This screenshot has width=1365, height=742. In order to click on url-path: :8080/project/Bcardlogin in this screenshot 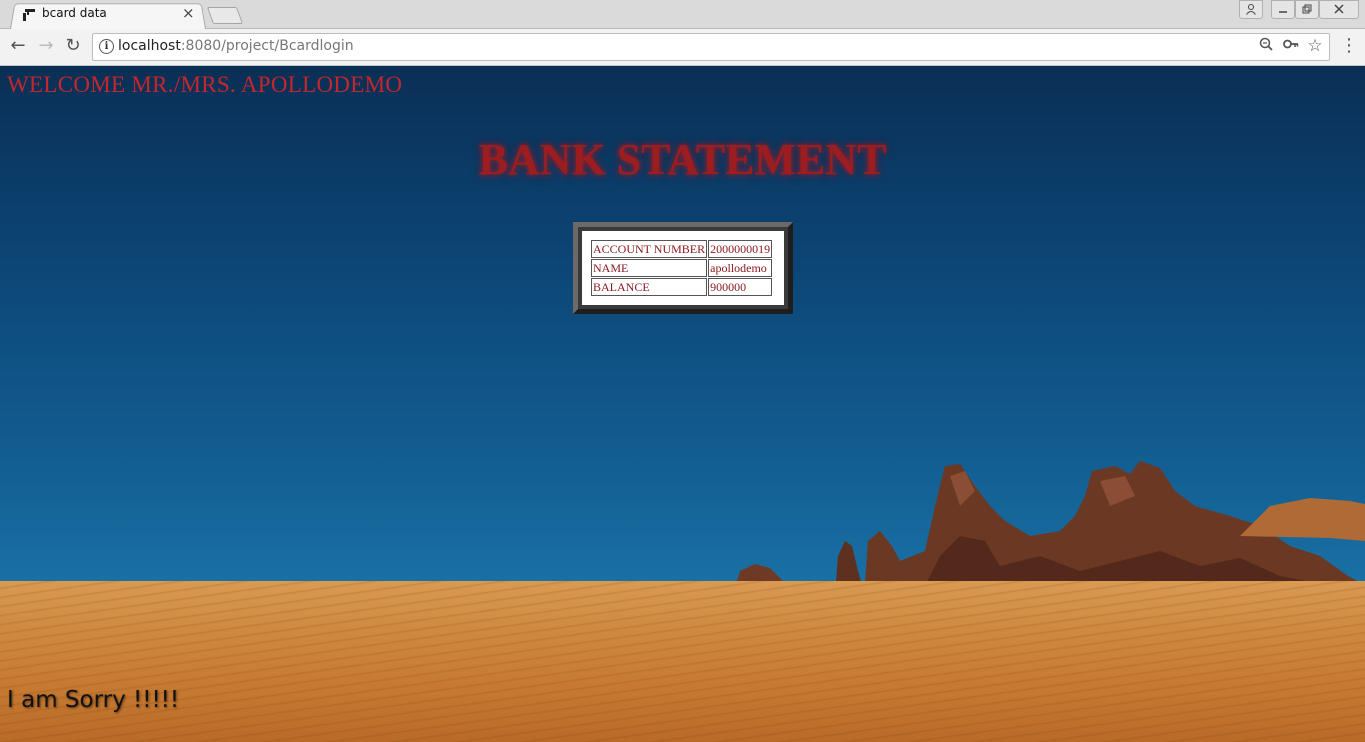, I will do `click(267, 46)`.